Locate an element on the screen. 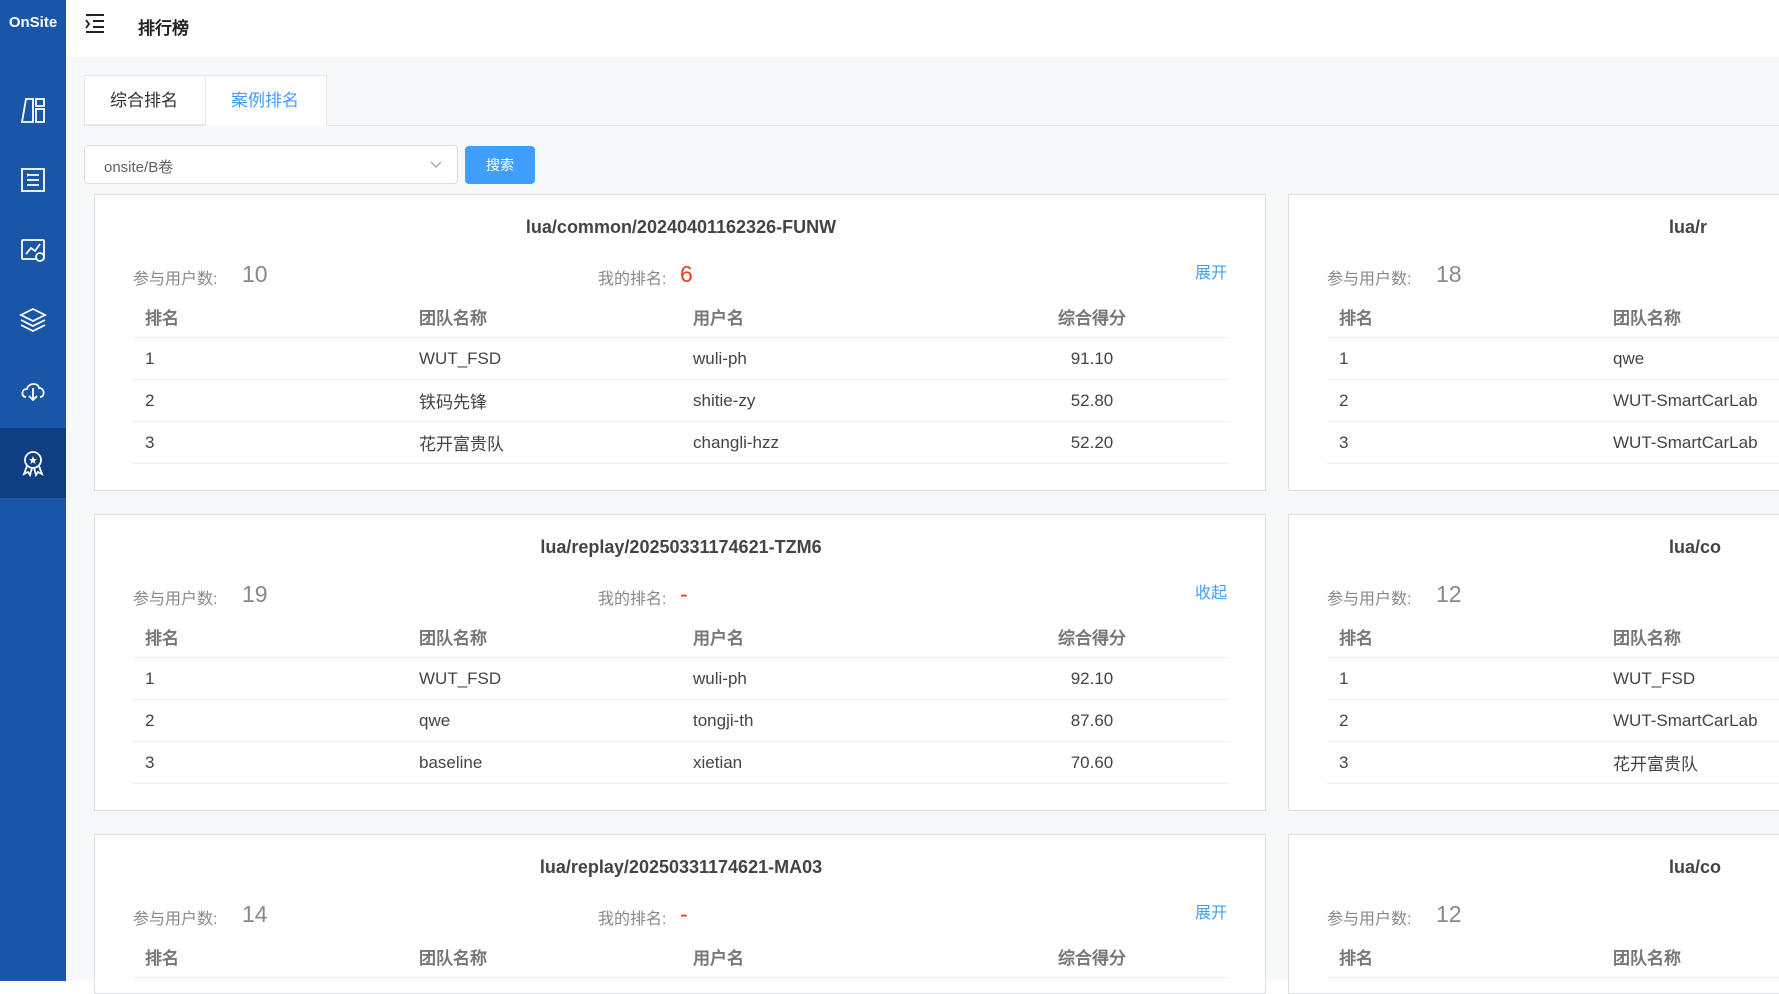  layers-icon is located at coordinates (33, 320).